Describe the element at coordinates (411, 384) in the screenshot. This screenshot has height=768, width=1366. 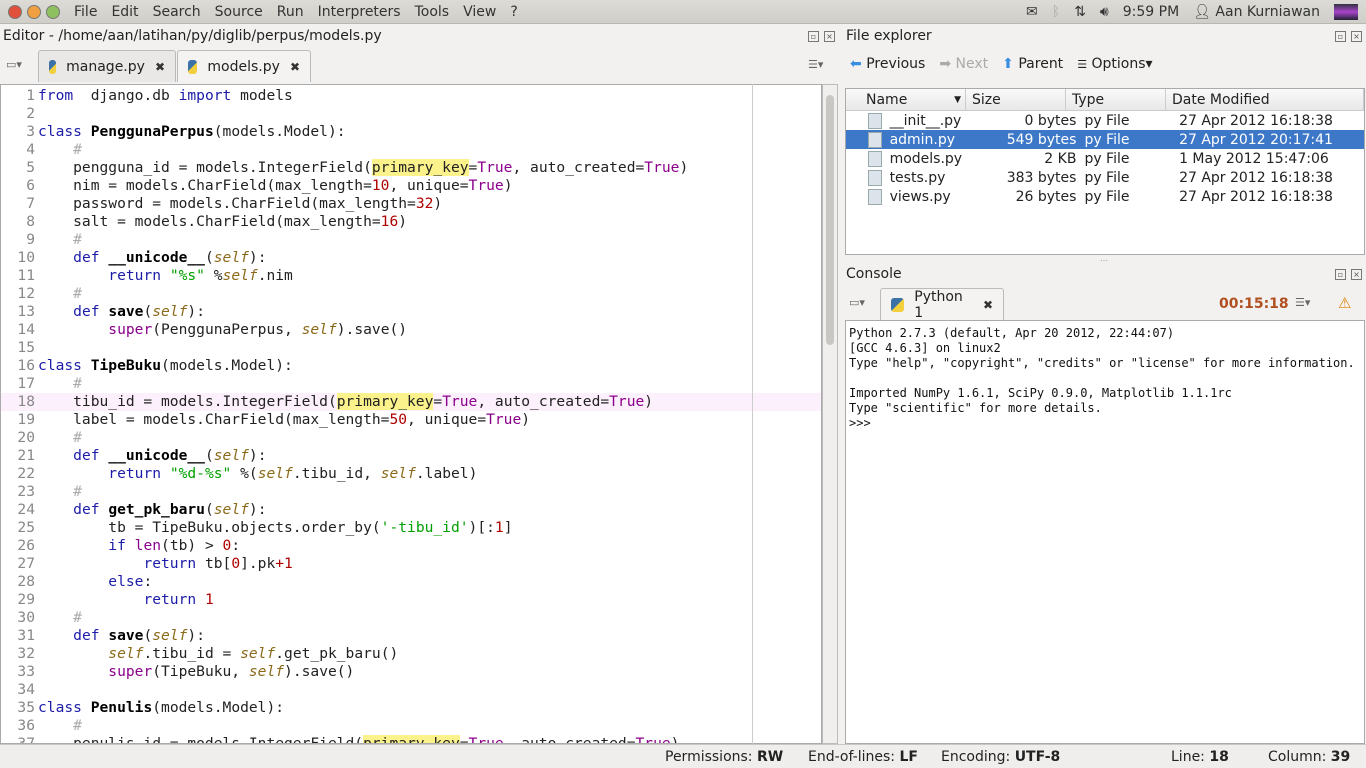
I see `code-line: 17 #` at that location.